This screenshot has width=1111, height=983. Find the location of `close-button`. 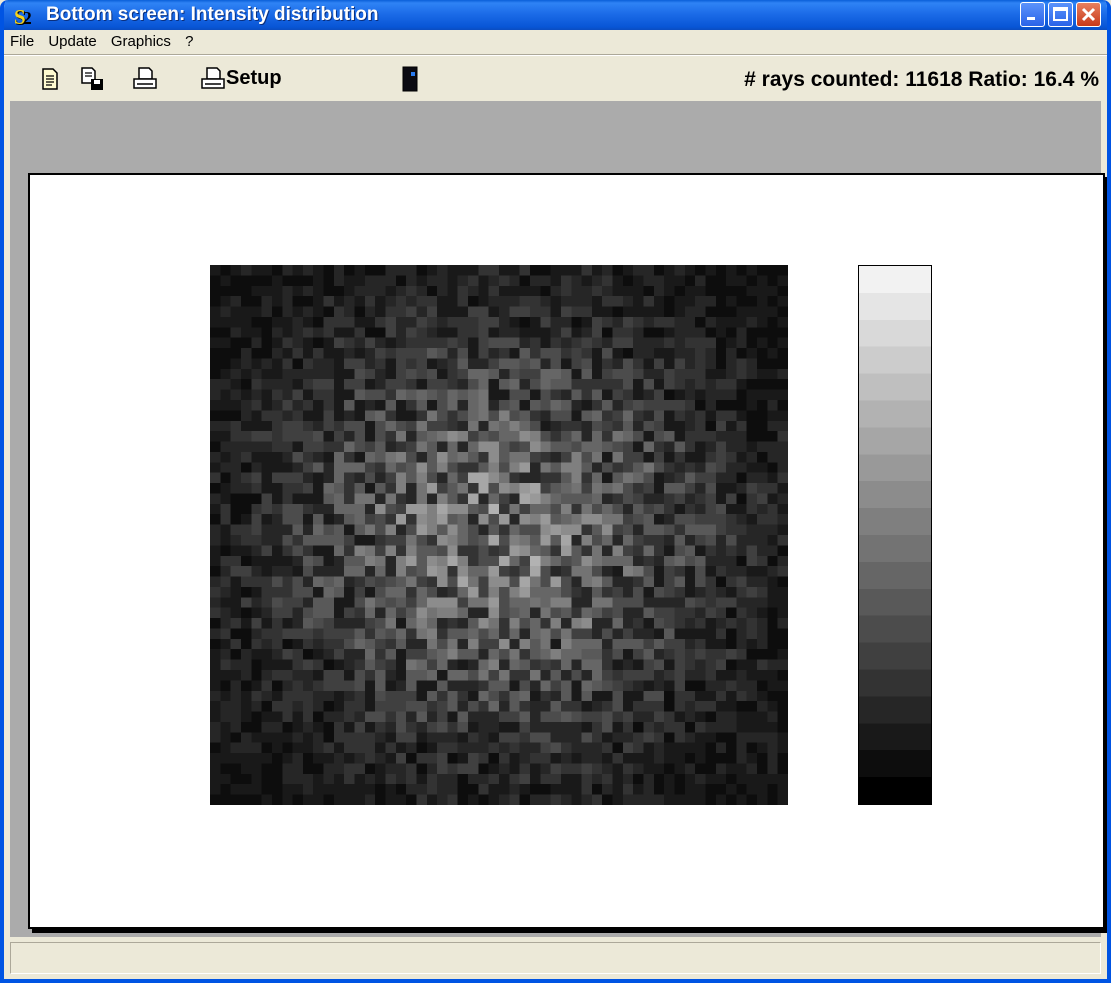

close-button is located at coordinates (1088, 14).